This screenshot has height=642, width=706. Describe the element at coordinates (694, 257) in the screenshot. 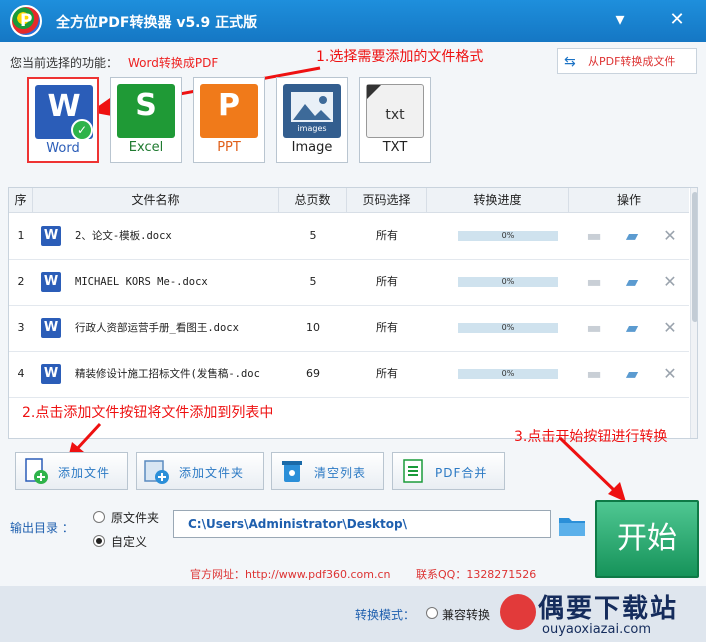

I see `scrollbar-thumb` at that location.